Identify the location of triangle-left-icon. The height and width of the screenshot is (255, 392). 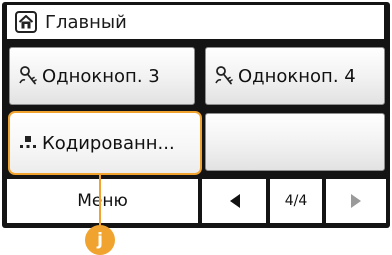
(235, 201).